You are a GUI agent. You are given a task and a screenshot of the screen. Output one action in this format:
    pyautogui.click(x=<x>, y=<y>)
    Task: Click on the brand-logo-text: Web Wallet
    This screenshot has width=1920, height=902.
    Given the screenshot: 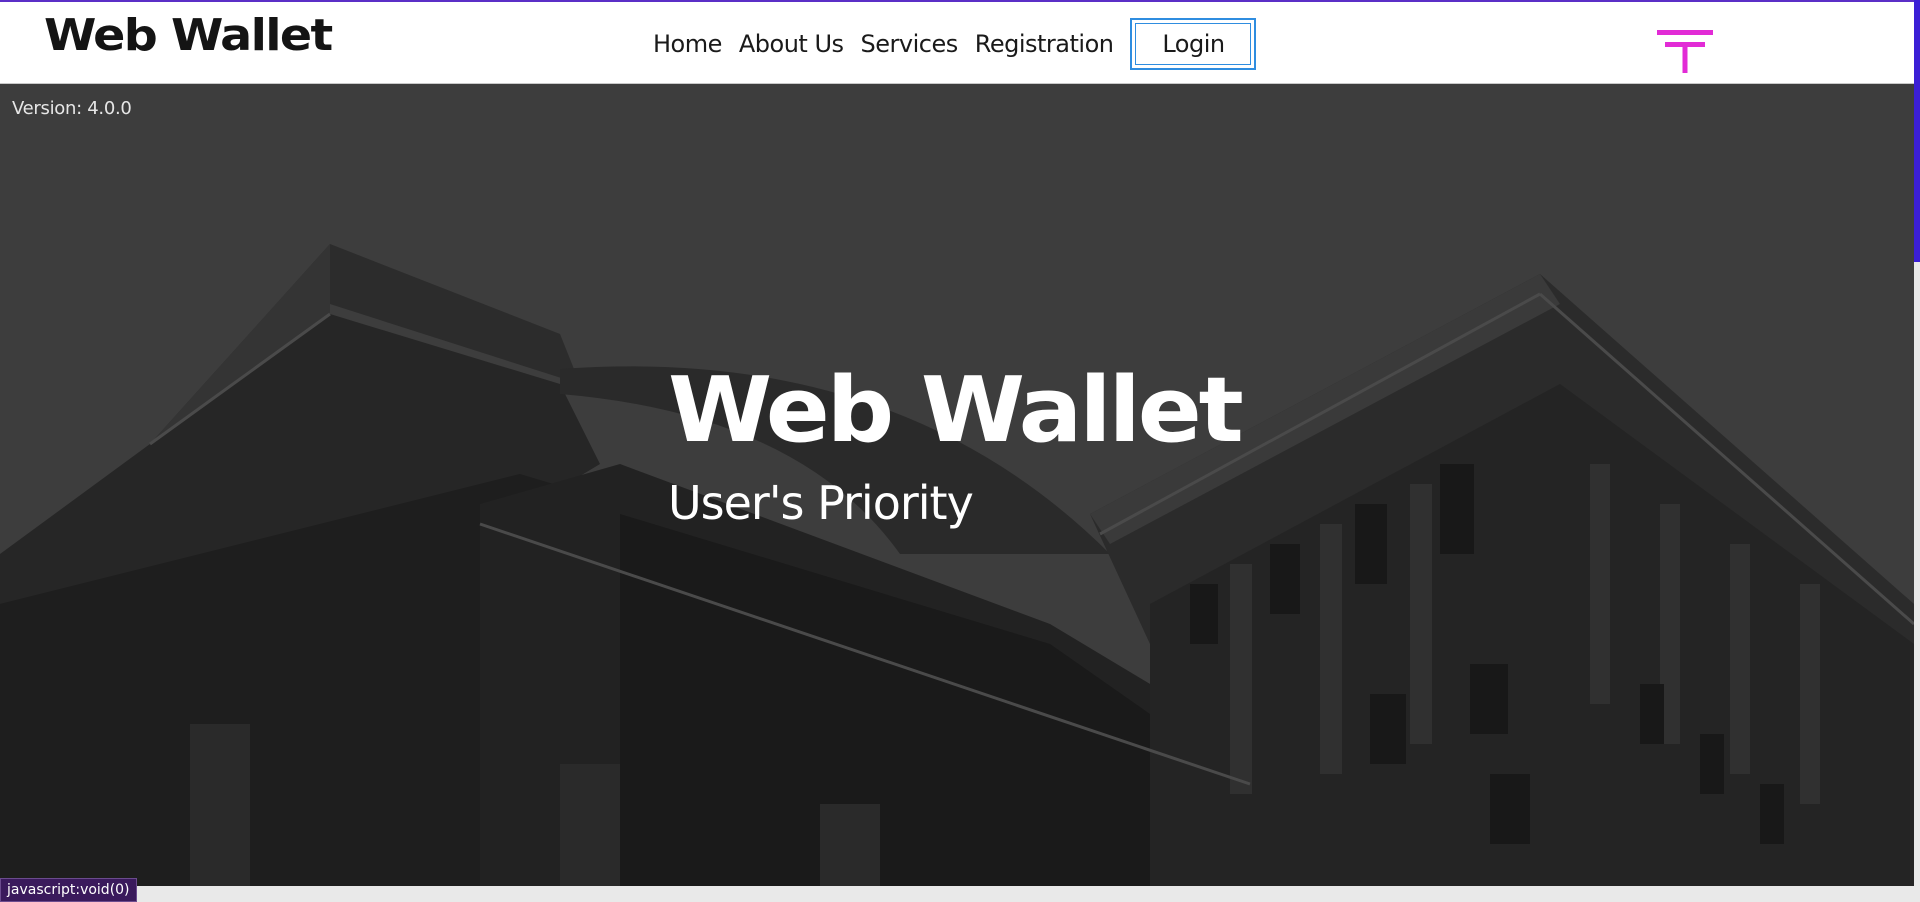 What is the action you would take?
    pyautogui.click(x=188, y=35)
    